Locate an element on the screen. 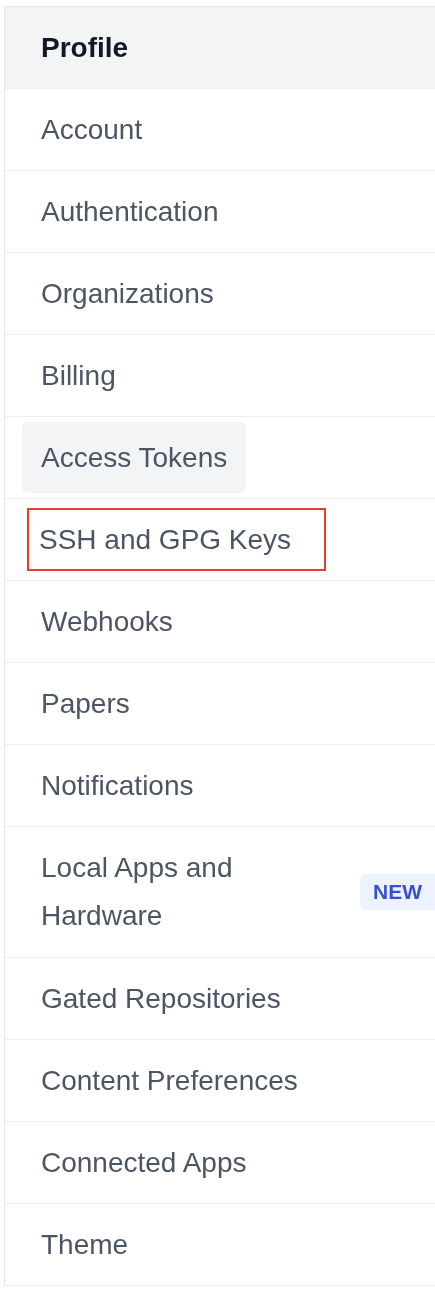  new-badge: NEW is located at coordinates (397, 892).